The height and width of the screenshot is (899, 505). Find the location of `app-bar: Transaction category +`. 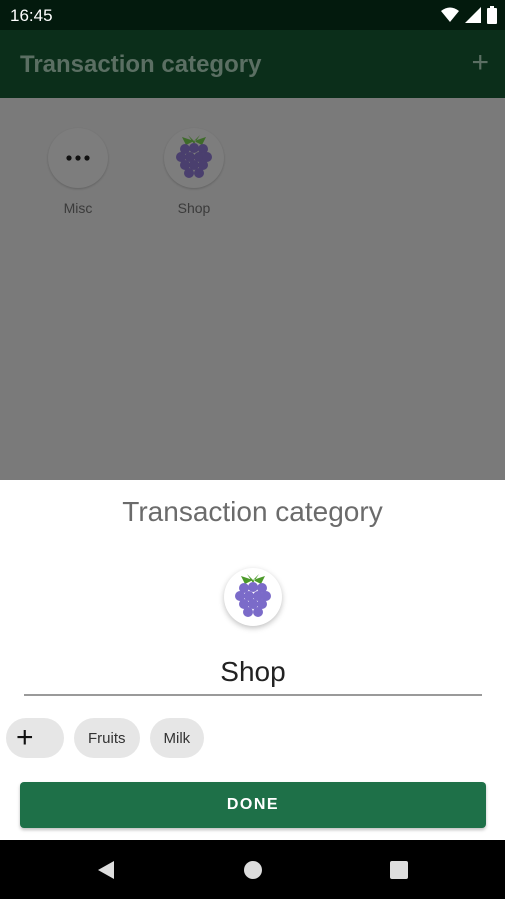

app-bar: Transaction category + is located at coordinates (252, 64).